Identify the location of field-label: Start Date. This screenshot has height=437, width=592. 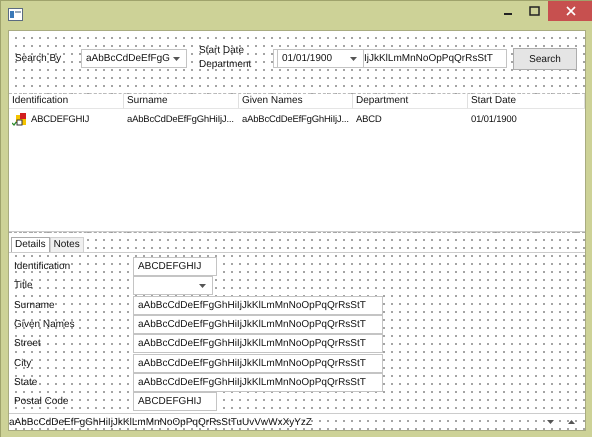
(221, 50).